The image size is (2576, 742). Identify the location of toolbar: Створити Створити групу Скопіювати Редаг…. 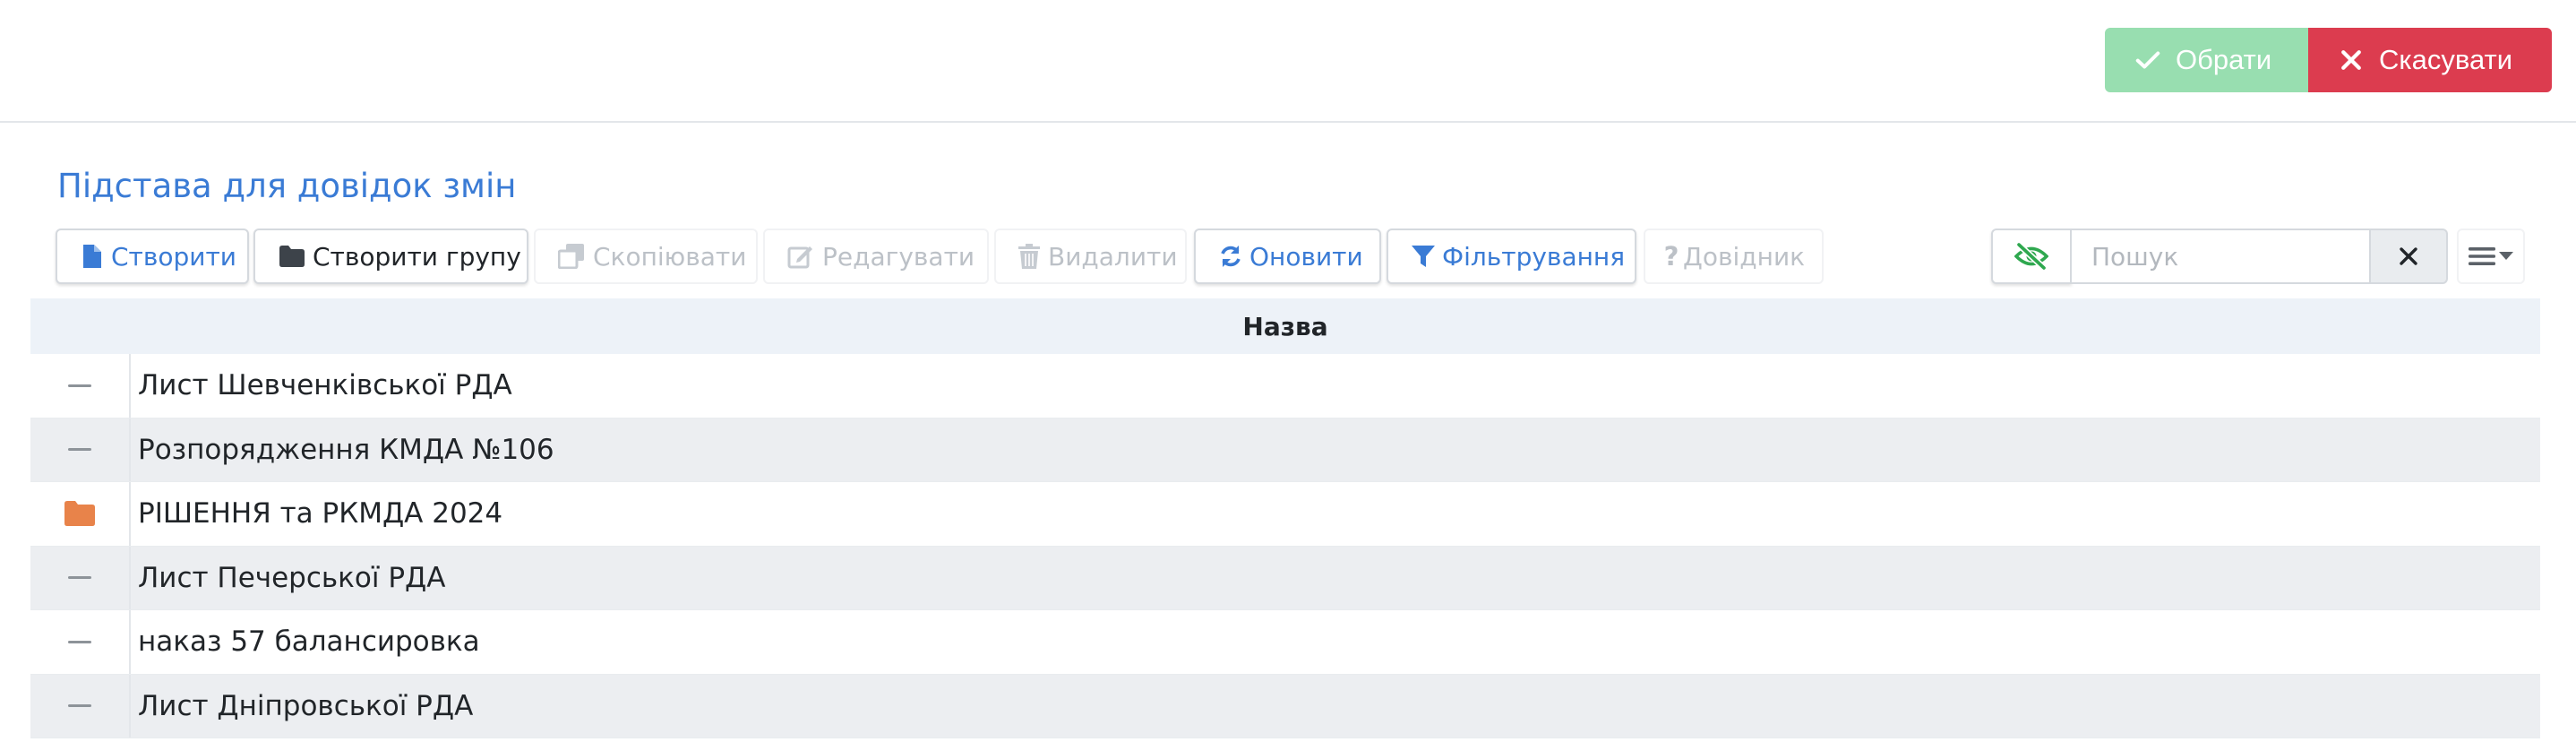
(1288, 256).